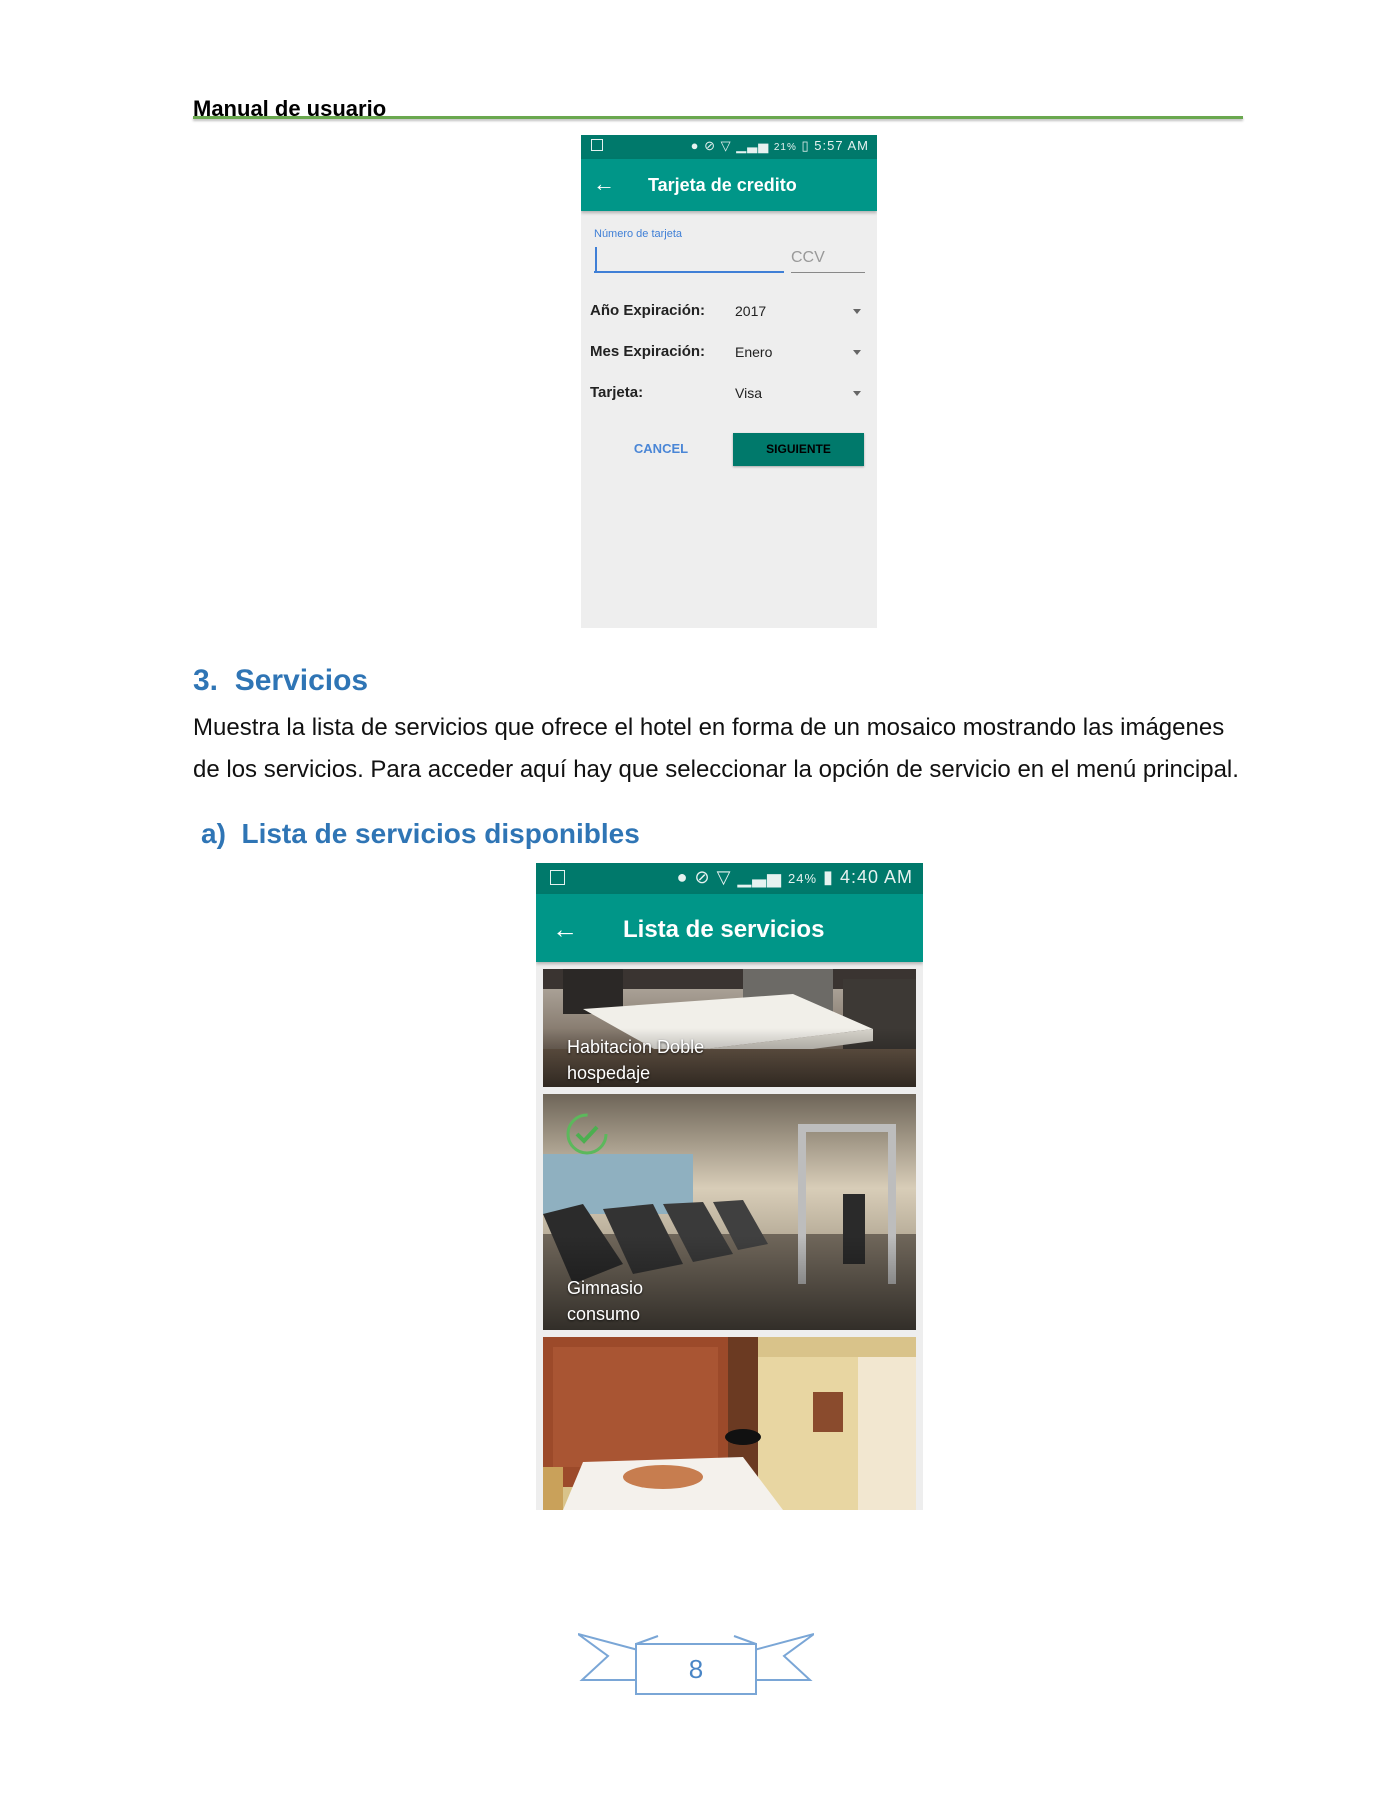  Describe the element at coordinates (718, 117) in the screenshot. I see `header-rule` at that location.